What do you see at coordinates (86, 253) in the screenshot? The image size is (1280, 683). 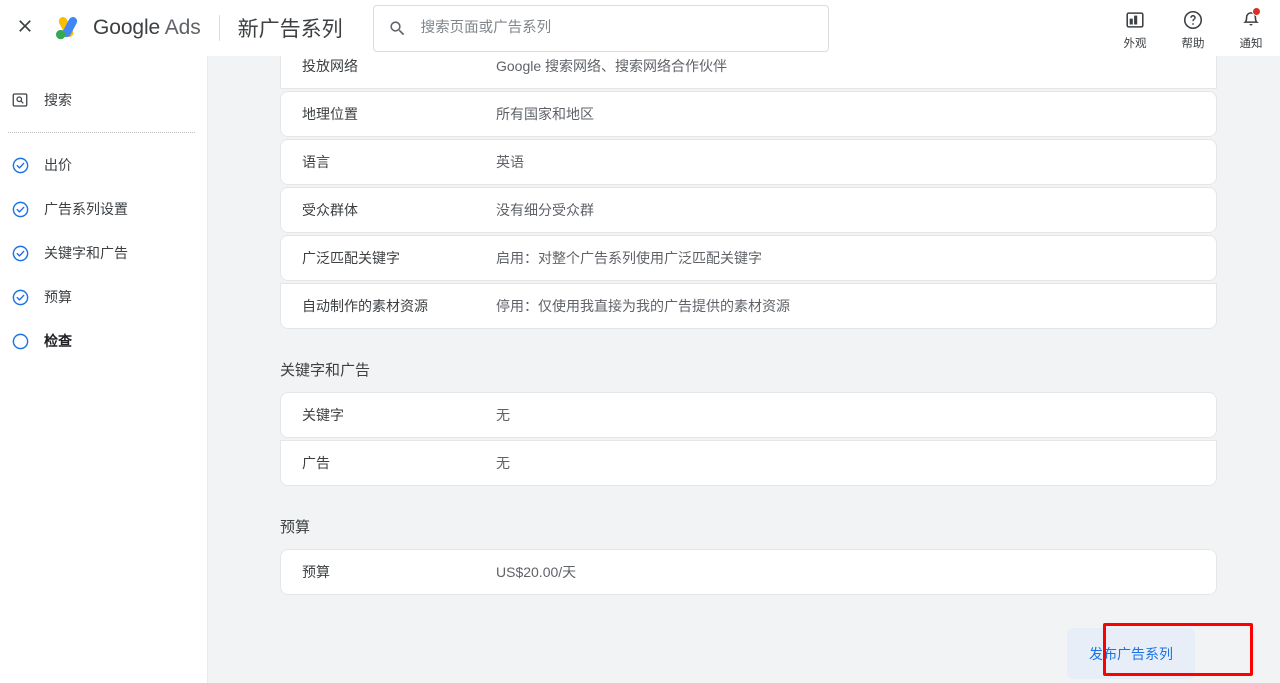 I see `sidebar-item-label: 关键字和广告` at bounding box center [86, 253].